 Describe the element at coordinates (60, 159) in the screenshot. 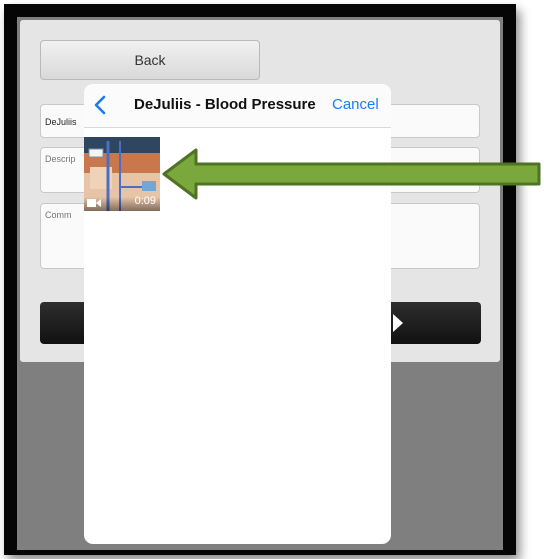

I see `description-placeholder: Descrip` at that location.